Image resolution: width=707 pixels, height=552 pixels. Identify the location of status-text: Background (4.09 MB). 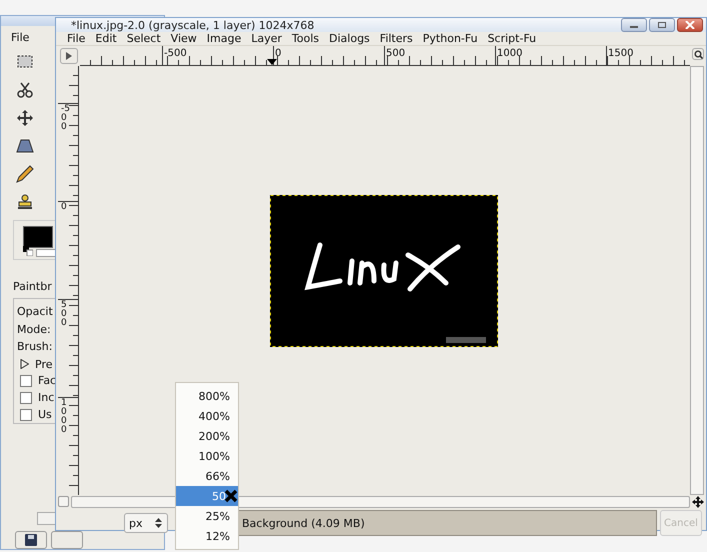
(447, 523).